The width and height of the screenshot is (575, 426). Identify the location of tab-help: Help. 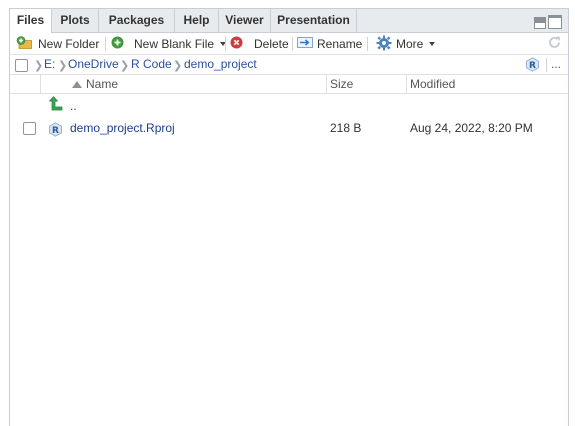
(197, 21).